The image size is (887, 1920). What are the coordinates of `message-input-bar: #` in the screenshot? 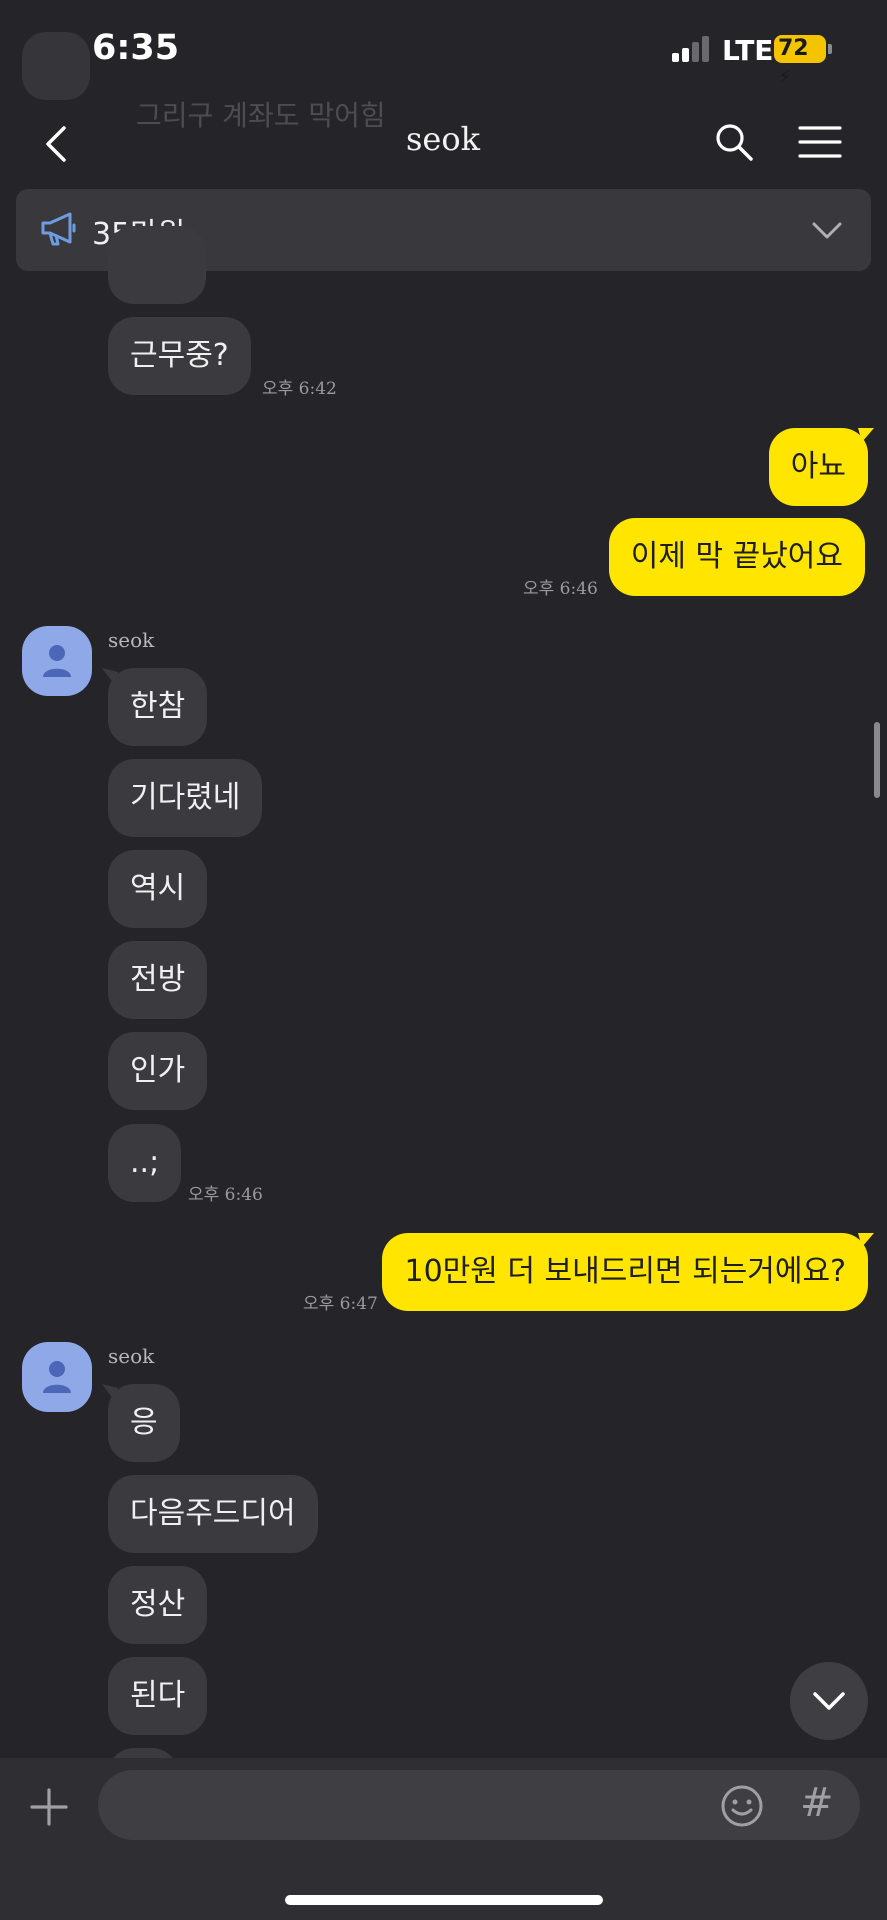 It's located at (443, 1839).